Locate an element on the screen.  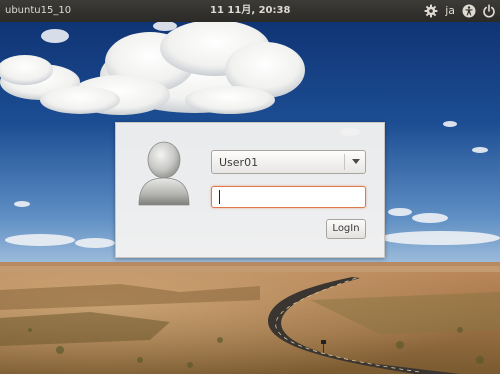
chevron-down-icon is located at coordinates (356, 161).